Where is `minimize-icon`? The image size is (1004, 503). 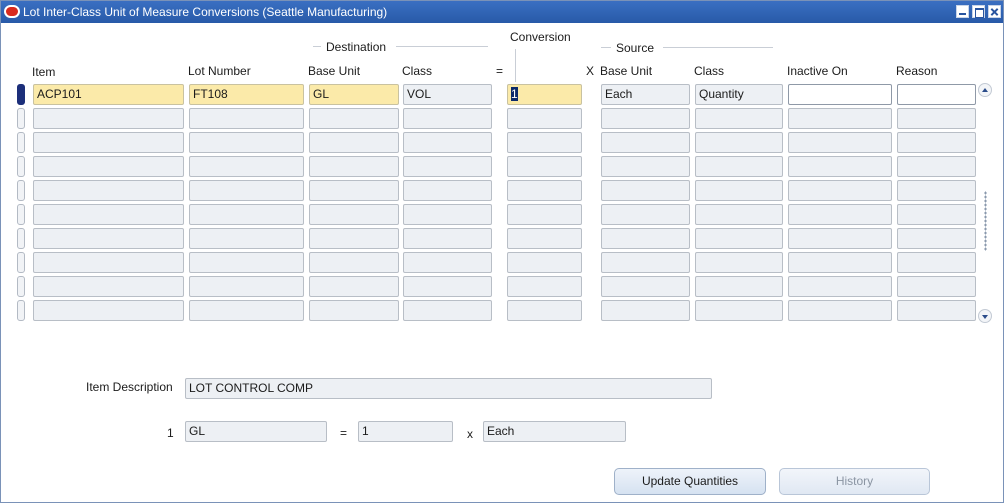 minimize-icon is located at coordinates (962, 11).